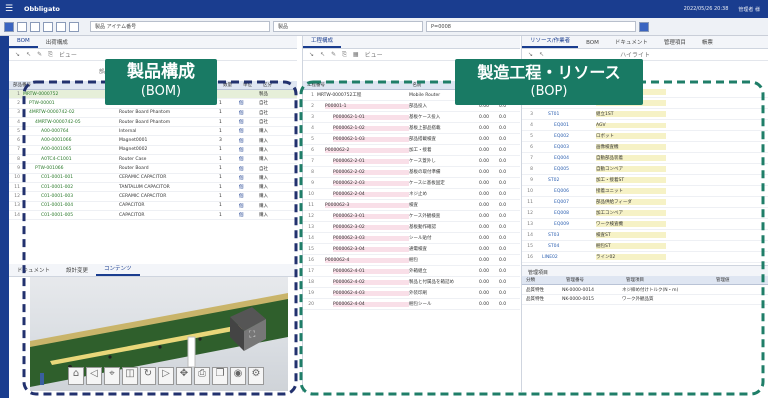  I want to click on bom-callout-sub: (BOM), so click(161, 91).